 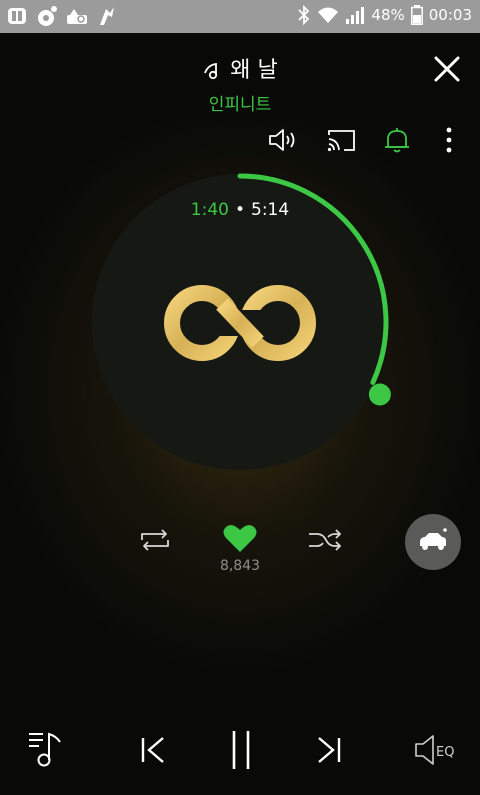 I want to click on song-title-row: 왜 날, so click(x=240, y=68).